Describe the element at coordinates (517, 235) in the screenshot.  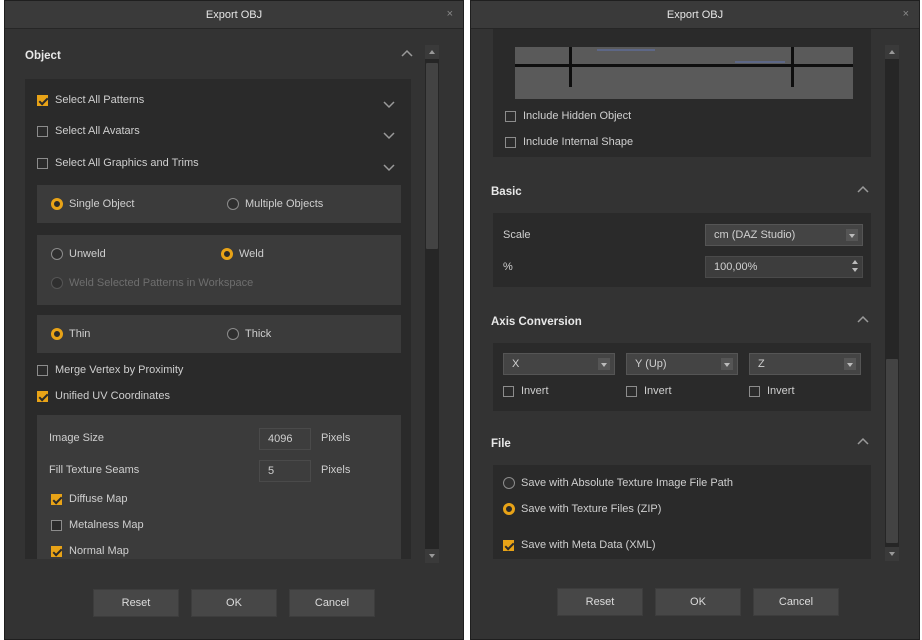
I see `scale-label: Scale` at that location.